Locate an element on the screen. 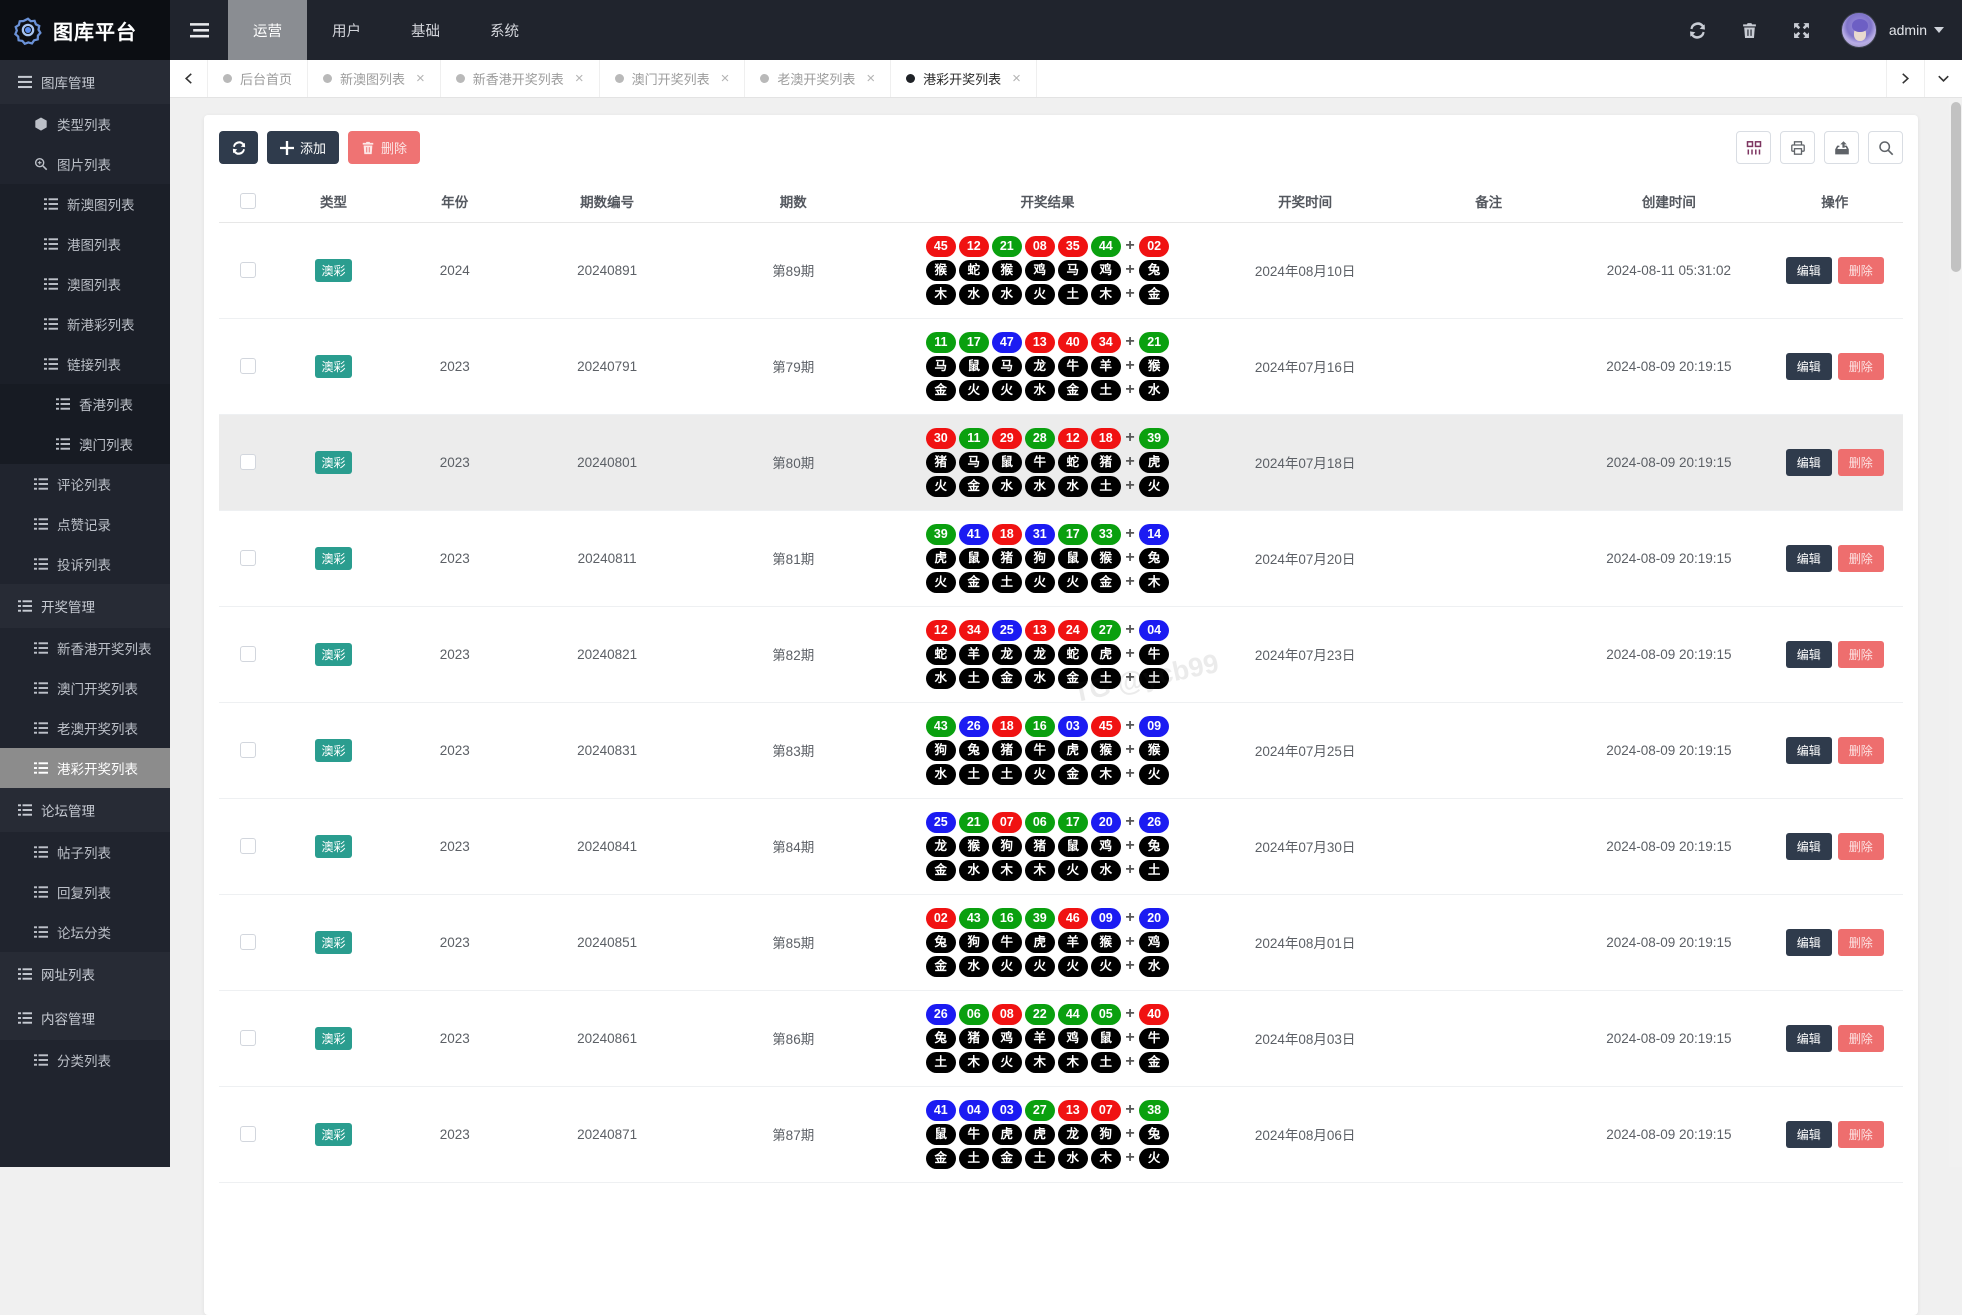 The image size is (1962, 1315). sidebar-item-22: 网址列表 is located at coordinates (85, 974).